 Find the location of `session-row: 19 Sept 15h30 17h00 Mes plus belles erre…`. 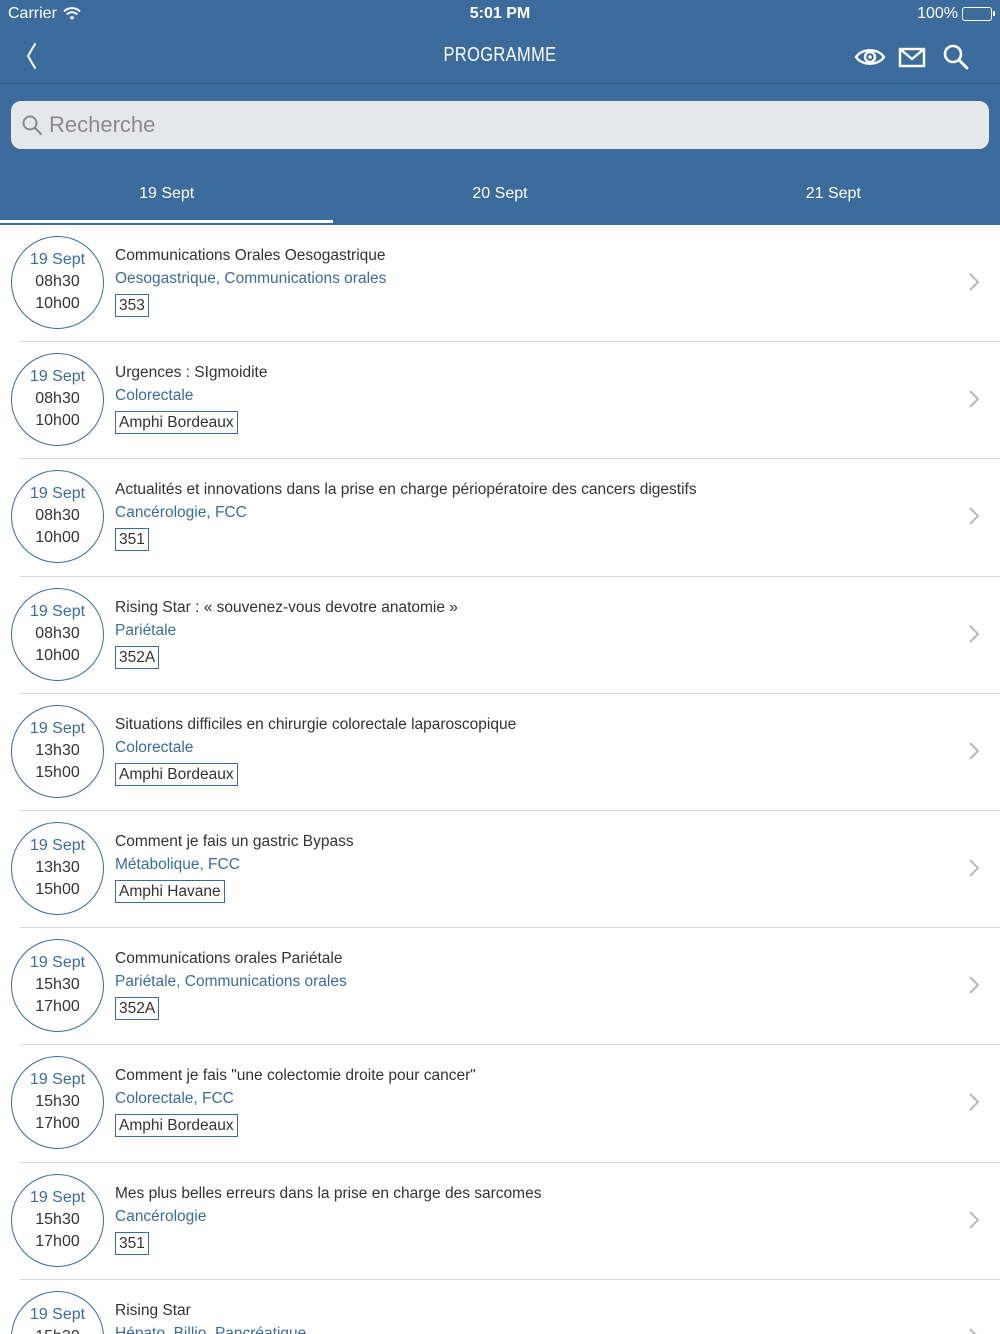

session-row: 19 Sept 15h30 17h00 Mes plus belles erre… is located at coordinates (500, 1221).